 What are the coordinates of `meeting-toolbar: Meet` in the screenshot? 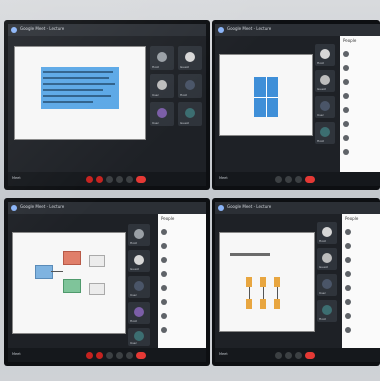 It's located at (107, 355).